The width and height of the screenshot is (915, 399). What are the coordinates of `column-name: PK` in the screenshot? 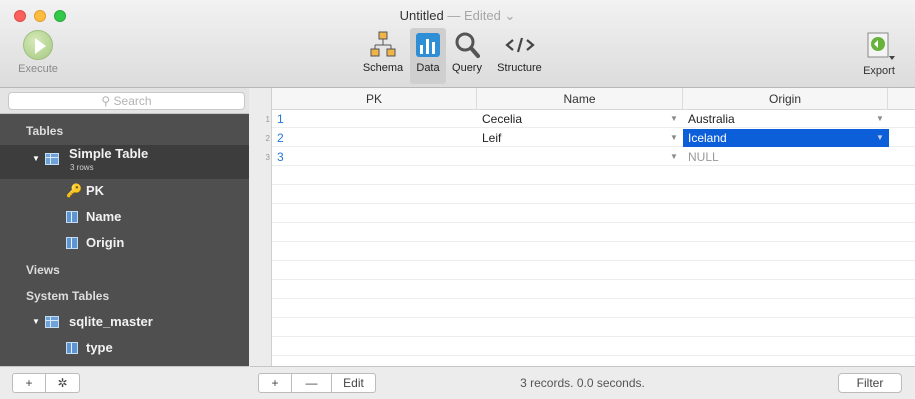 It's located at (95, 190).